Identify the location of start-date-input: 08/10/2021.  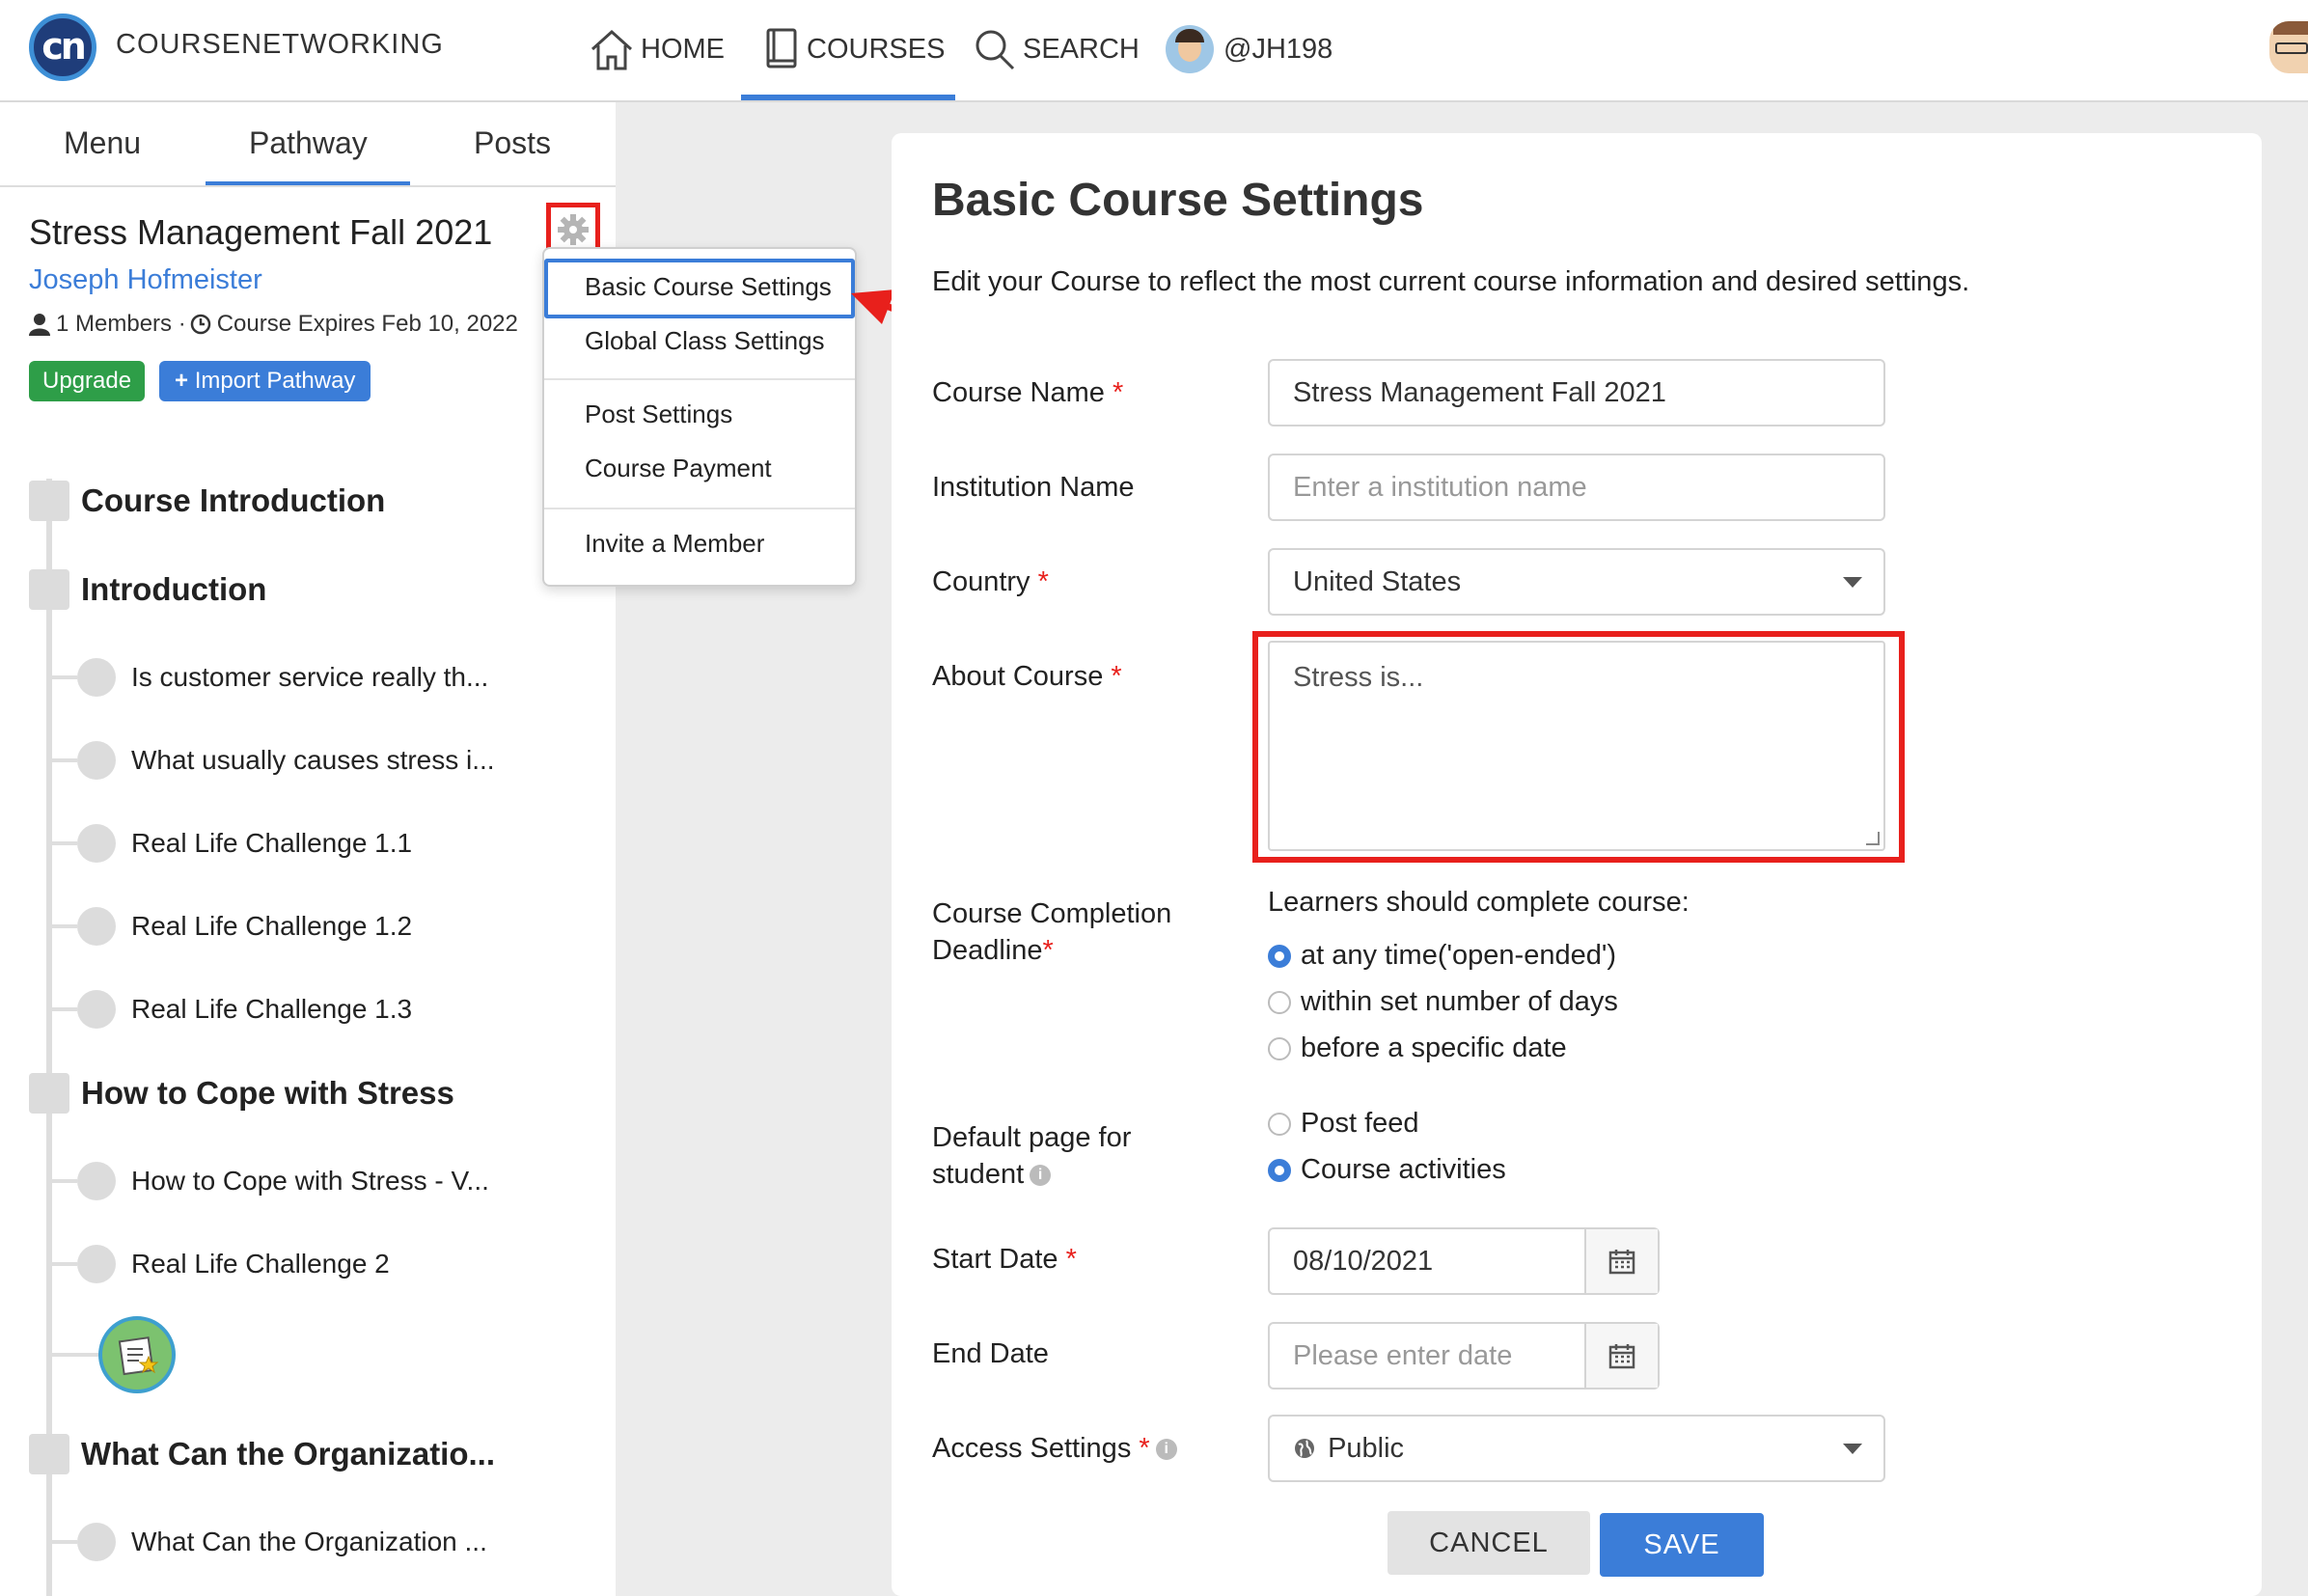
(1464, 1261).